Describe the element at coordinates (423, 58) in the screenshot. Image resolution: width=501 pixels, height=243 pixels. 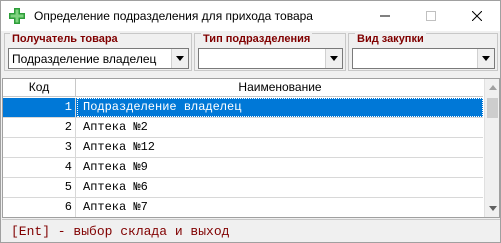
I see `purchase-type-select` at that location.